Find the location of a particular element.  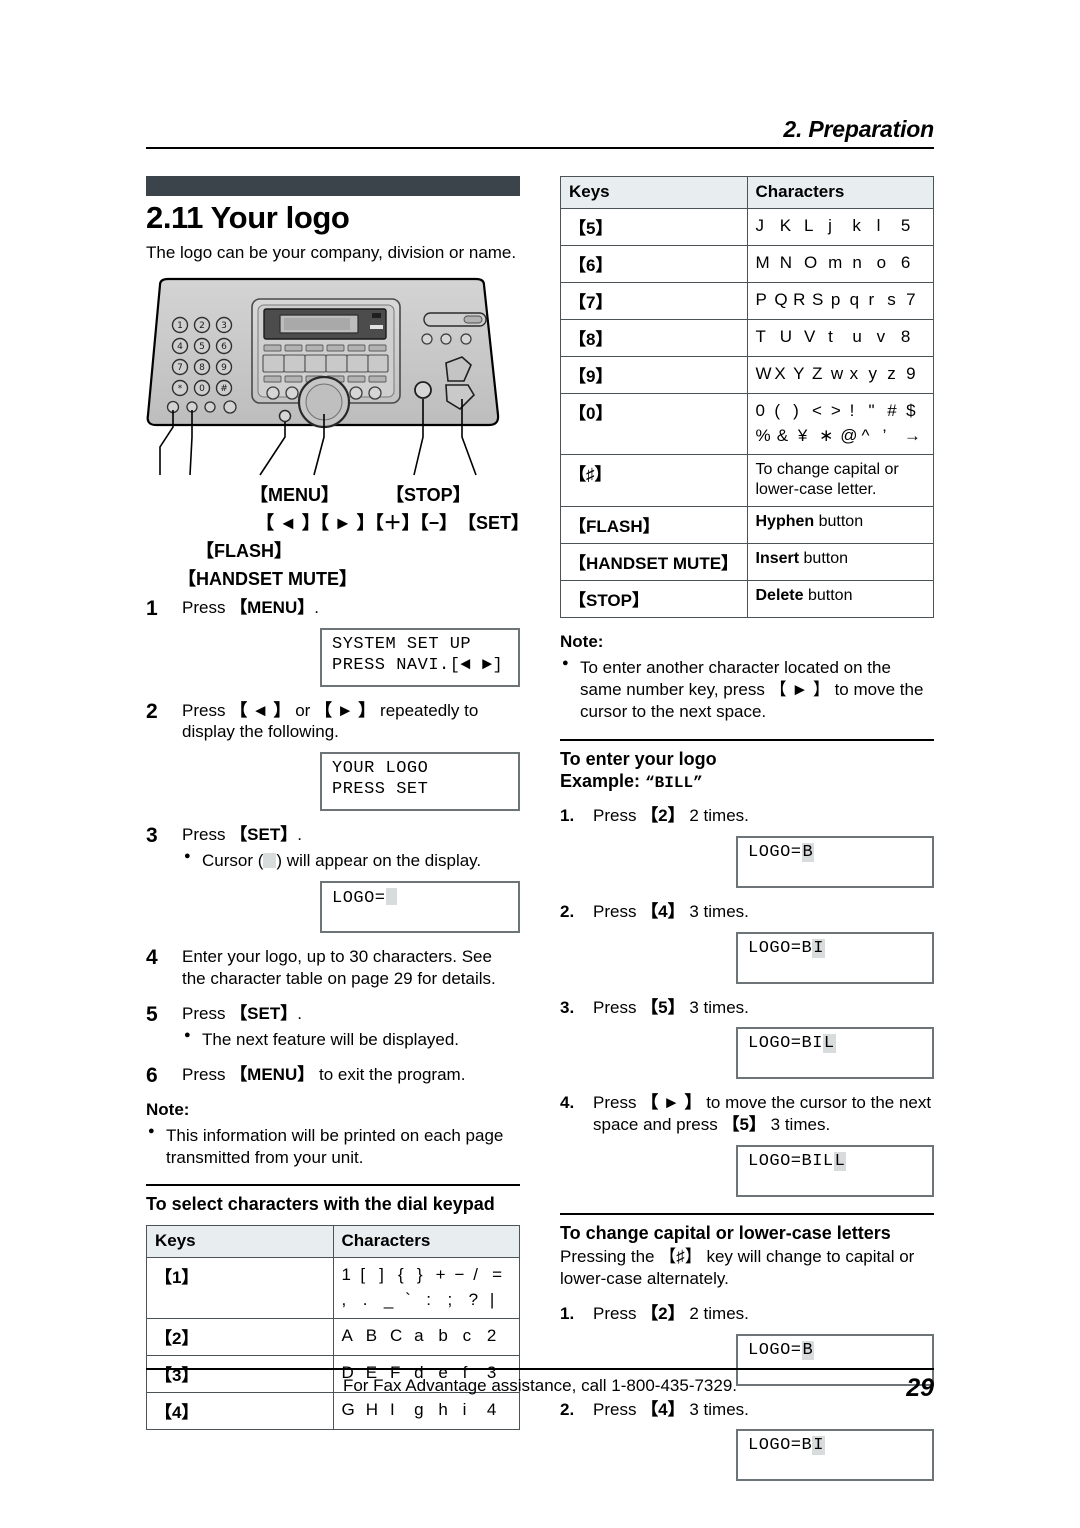

display-logo-bill: LOGO=BILL is located at coordinates (835, 1170).